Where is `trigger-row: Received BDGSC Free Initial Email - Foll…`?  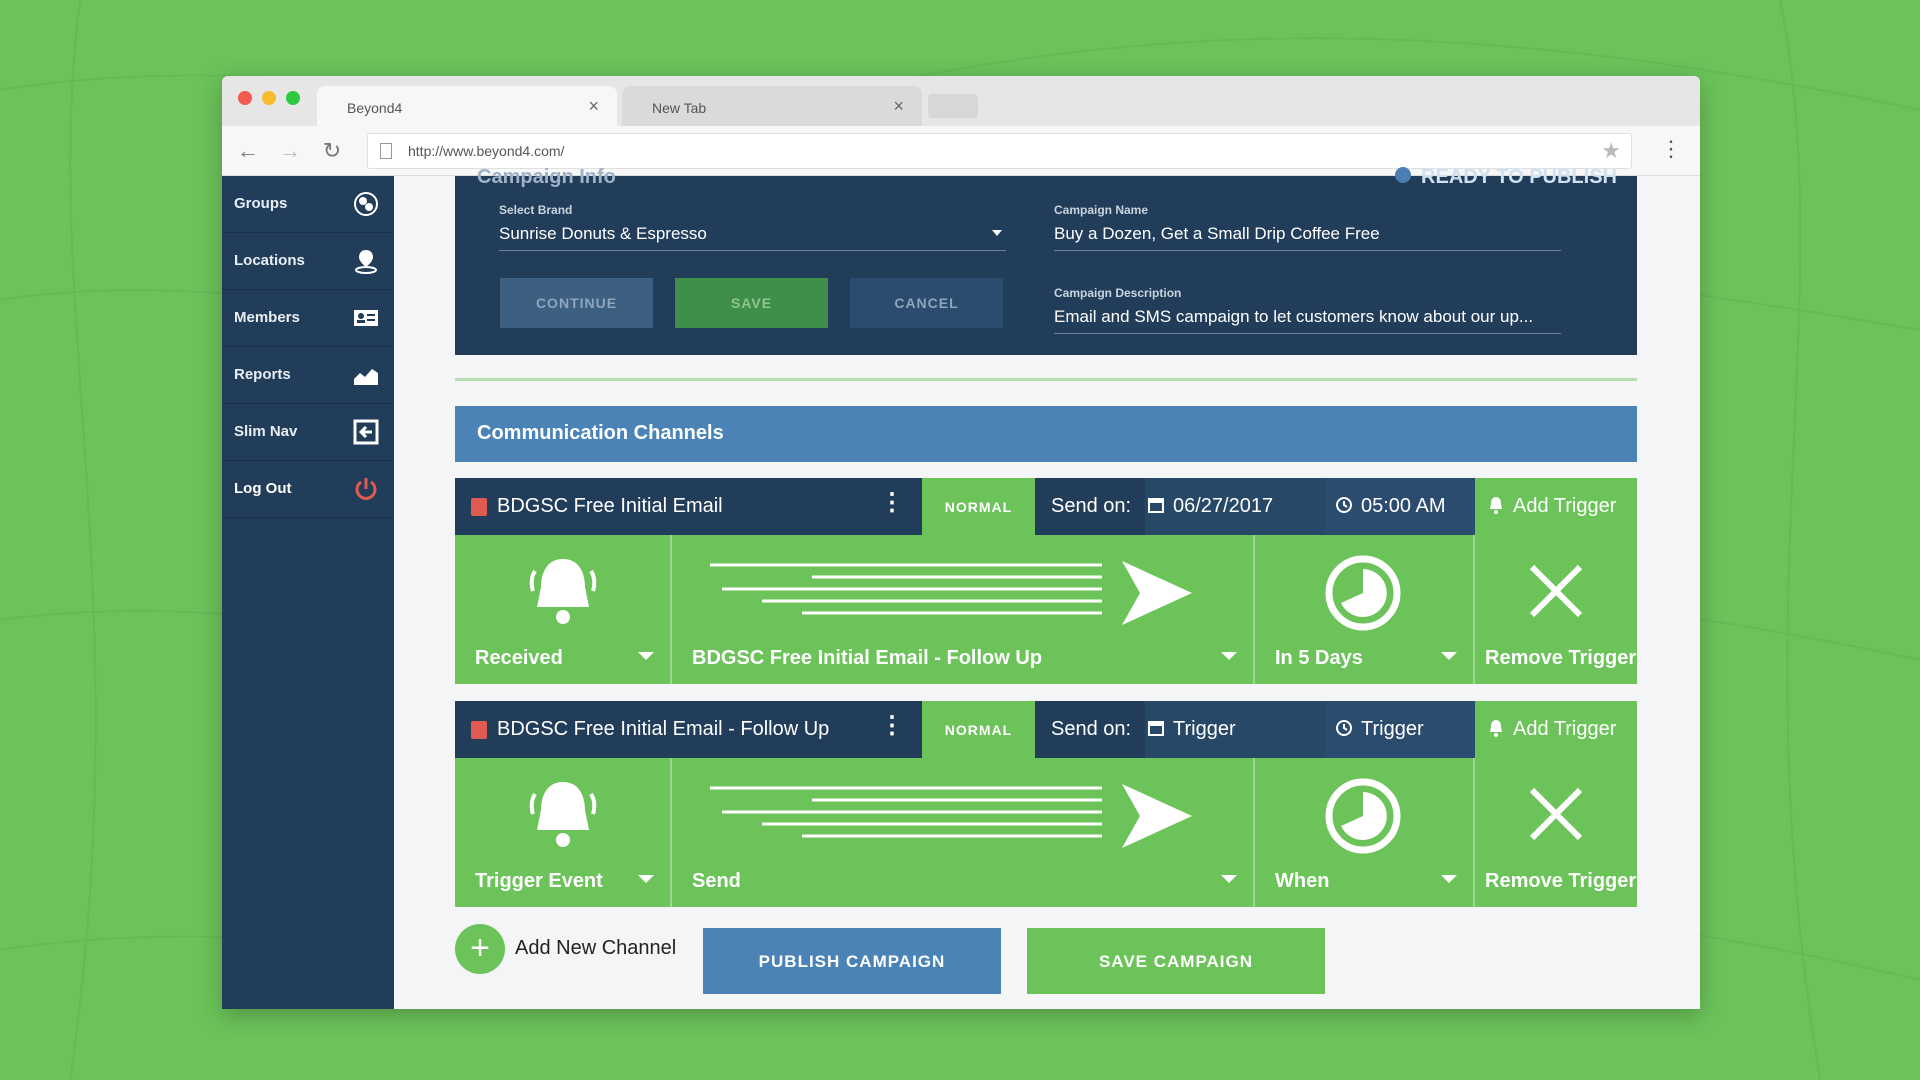 trigger-row: Received BDGSC Free Initial Email - Foll… is located at coordinates (1046, 609).